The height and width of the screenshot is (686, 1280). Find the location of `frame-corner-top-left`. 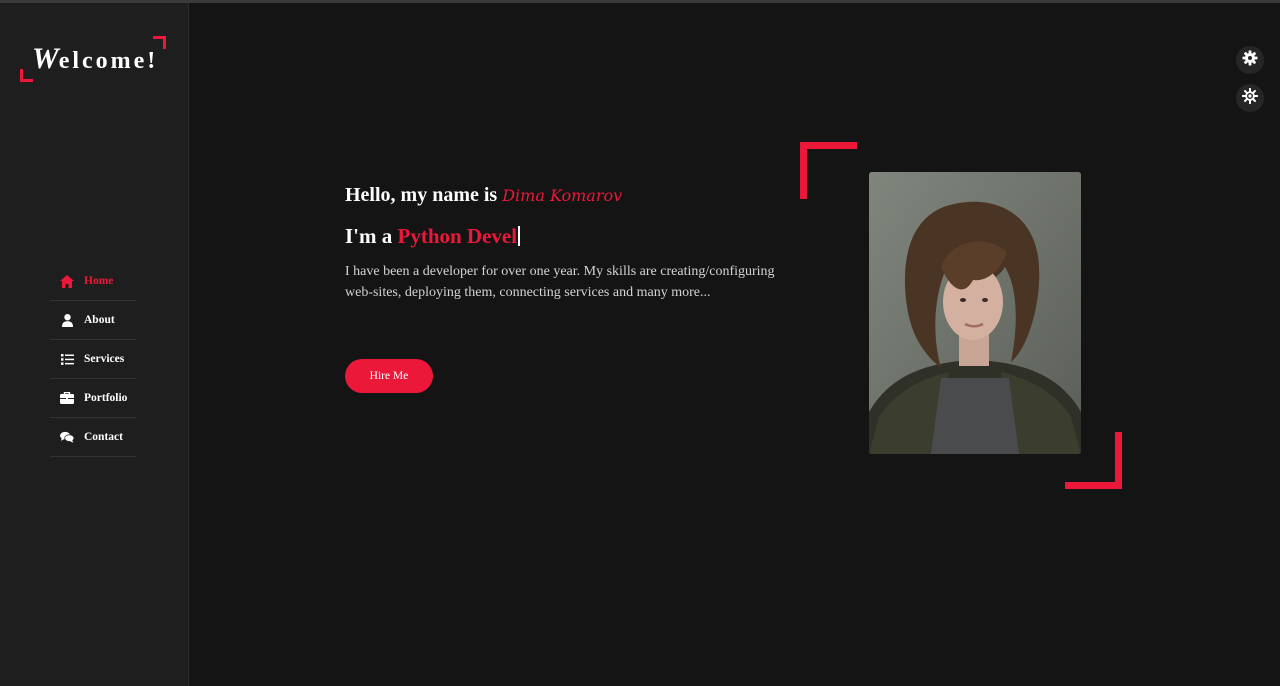

frame-corner-top-left is located at coordinates (828, 170).